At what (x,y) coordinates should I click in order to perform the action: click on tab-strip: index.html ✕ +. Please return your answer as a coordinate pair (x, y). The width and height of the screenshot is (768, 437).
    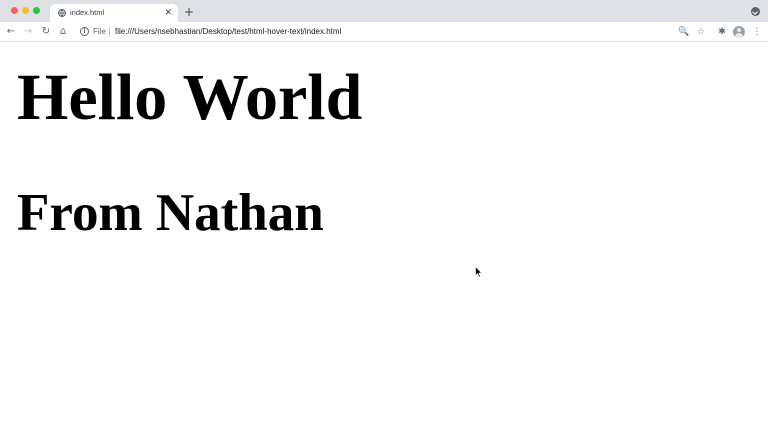
    Looking at the image, I should click on (384, 11).